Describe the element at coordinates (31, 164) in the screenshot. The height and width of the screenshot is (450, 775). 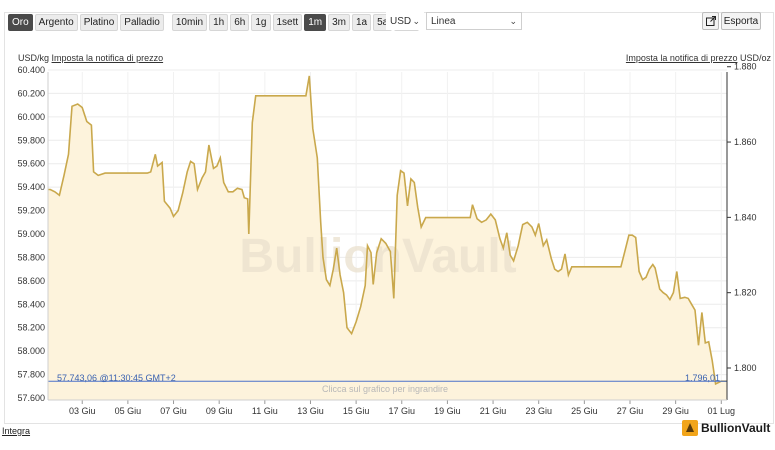
I see `y-tick-left: 59.600` at that location.